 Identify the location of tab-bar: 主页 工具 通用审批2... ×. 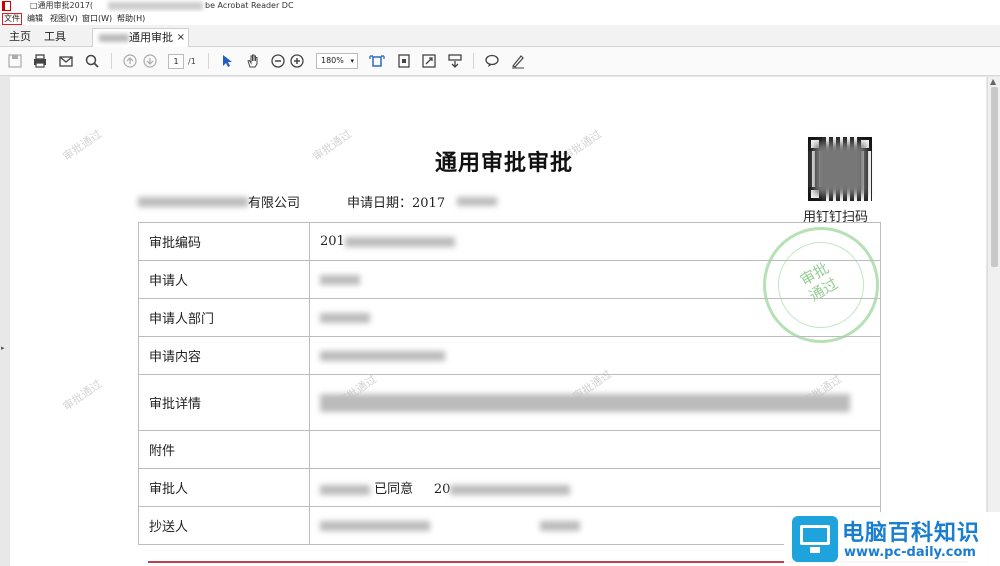
(500, 43).